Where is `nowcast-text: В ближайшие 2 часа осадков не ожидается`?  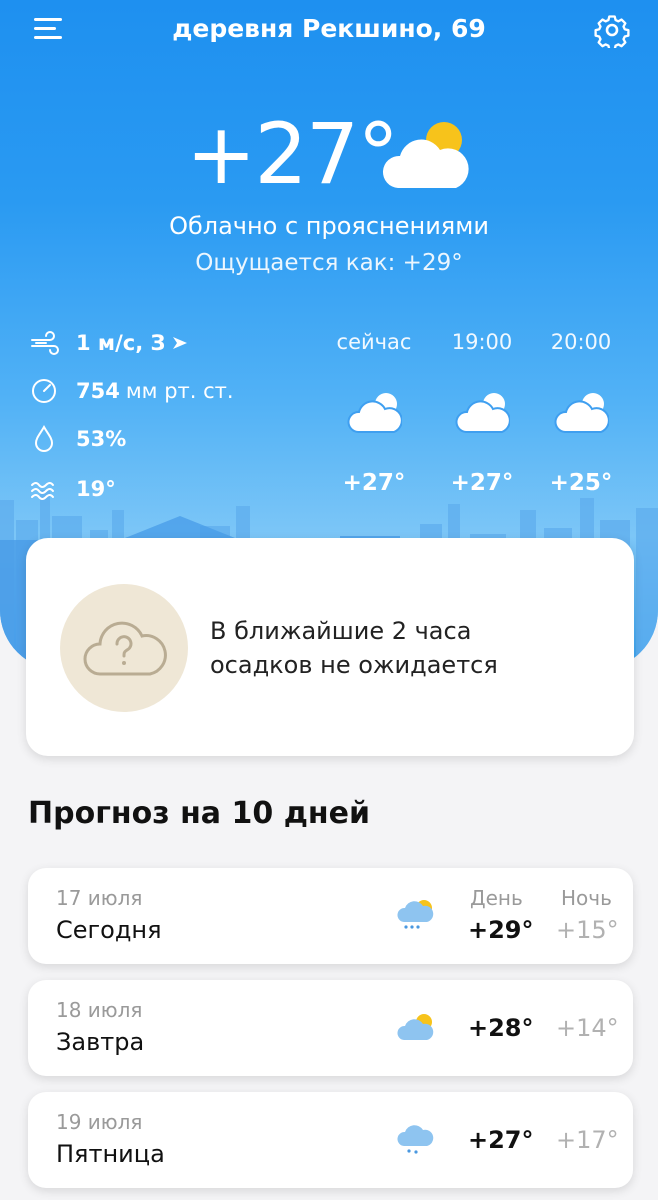
nowcast-text: В ближайшие 2 часа осадков не ожидается is located at coordinates (410, 648).